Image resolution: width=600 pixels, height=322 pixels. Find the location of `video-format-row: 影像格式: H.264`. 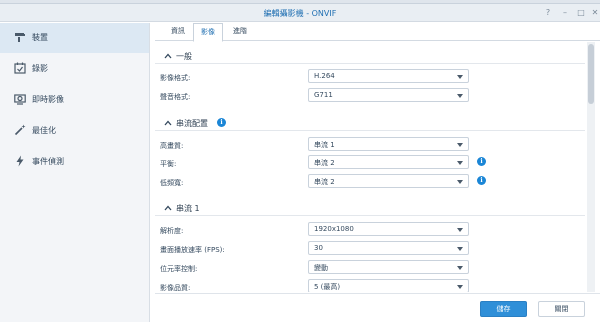

video-format-row: 影像格式: H.264 is located at coordinates (370, 77).